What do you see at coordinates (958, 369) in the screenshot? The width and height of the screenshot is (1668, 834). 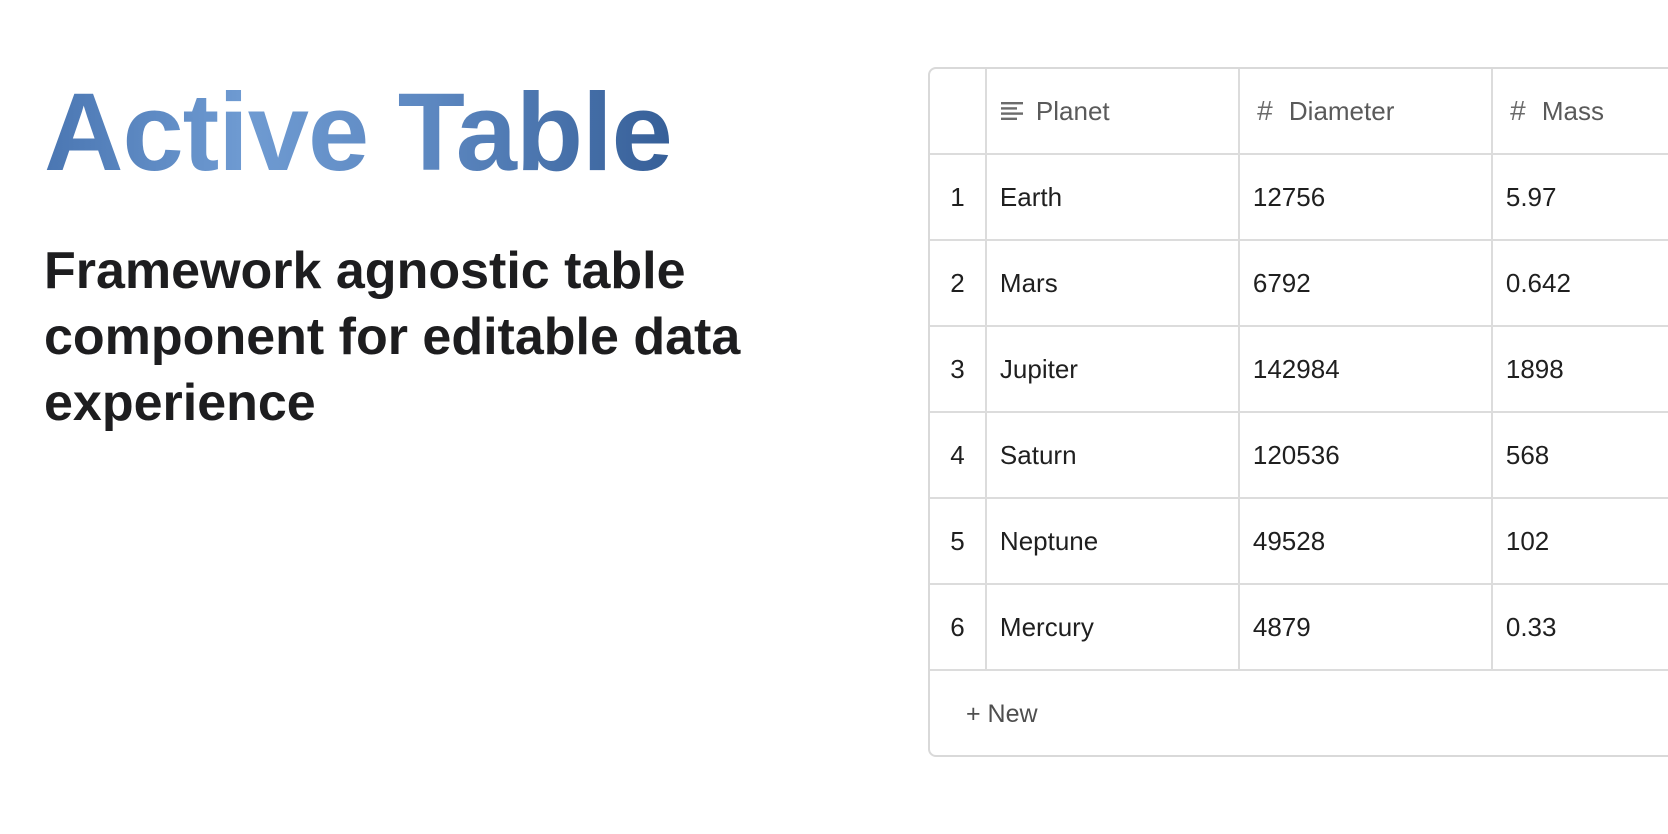 I see `row-index: 3` at bounding box center [958, 369].